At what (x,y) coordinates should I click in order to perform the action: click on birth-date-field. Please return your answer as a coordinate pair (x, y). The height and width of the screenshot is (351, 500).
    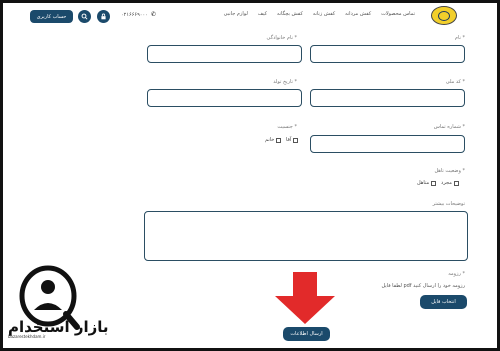
    Looking at the image, I should click on (224, 98).